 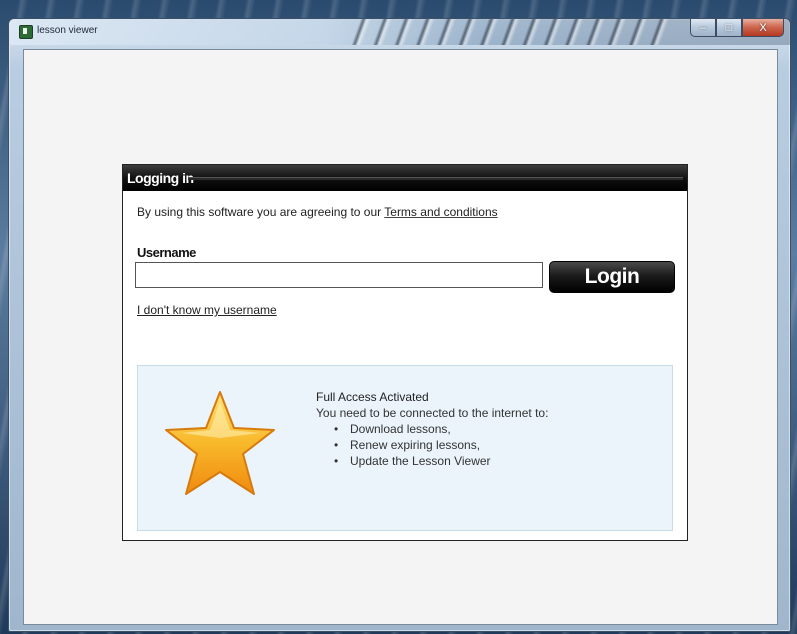 What do you see at coordinates (763, 28) in the screenshot?
I see `close-button: X` at bounding box center [763, 28].